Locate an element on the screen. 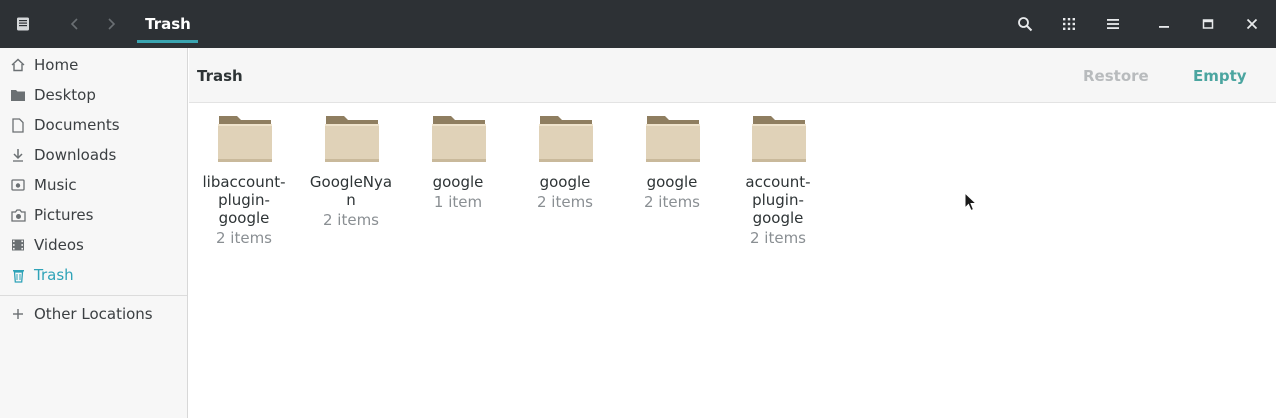  sidebar-item-other-locations: Other Locations is located at coordinates (93, 314).